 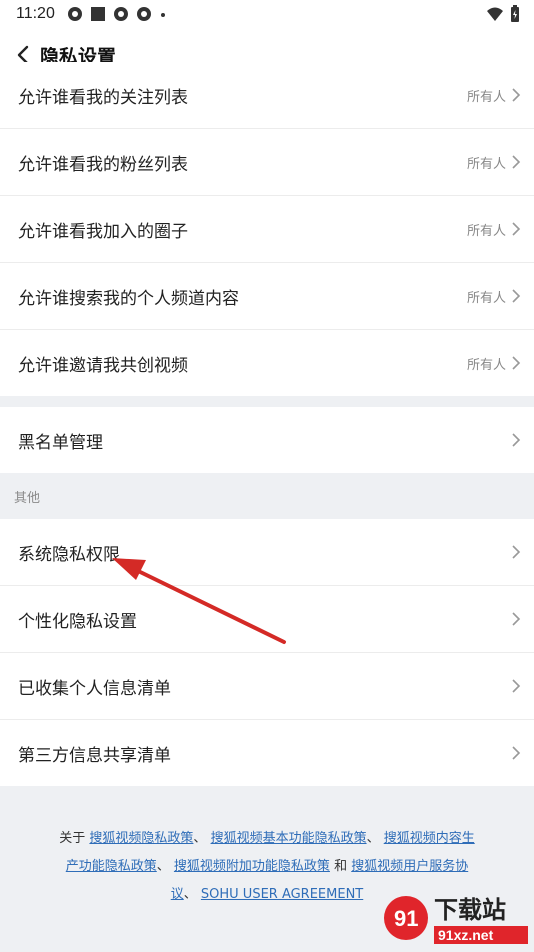 What do you see at coordinates (267, 15) in the screenshot?
I see `status-bar: 11:20` at bounding box center [267, 15].